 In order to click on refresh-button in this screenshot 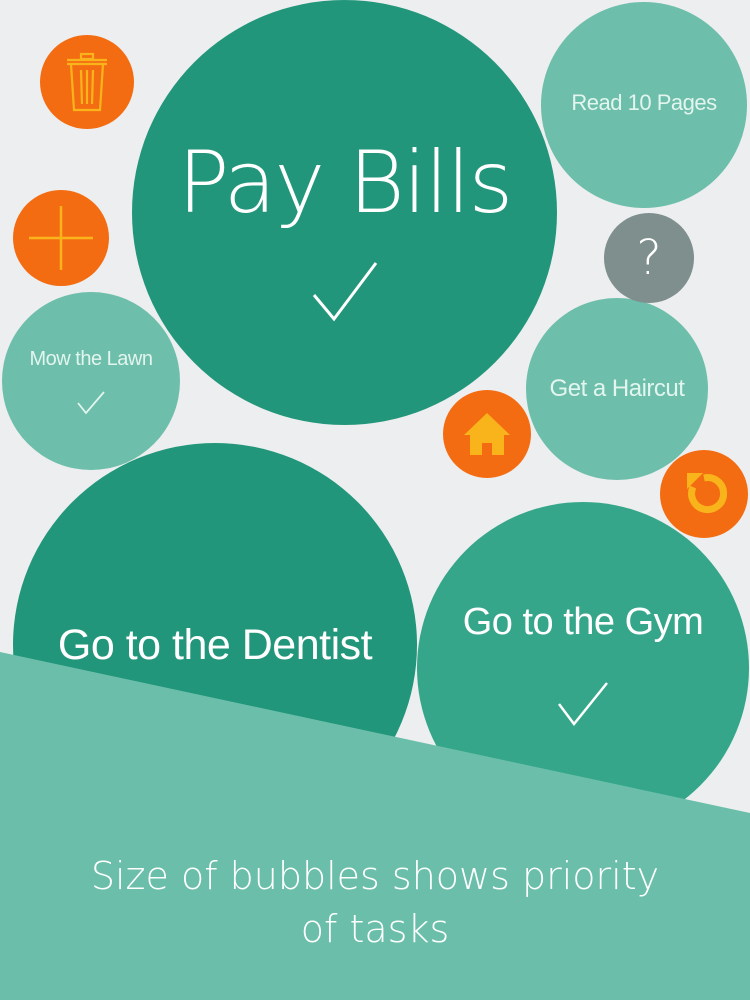, I will do `click(704, 494)`.